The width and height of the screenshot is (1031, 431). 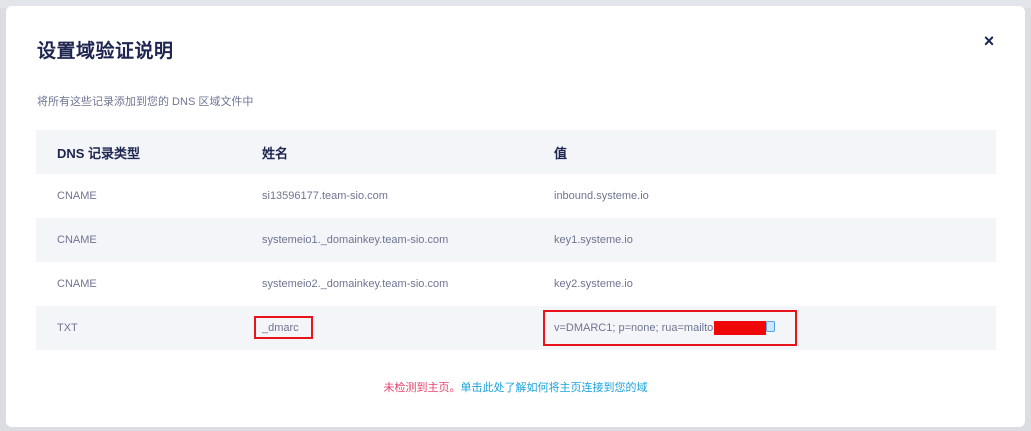 What do you see at coordinates (601, 196) in the screenshot?
I see `record-value-cell: inbound.systeme.io` at bounding box center [601, 196].